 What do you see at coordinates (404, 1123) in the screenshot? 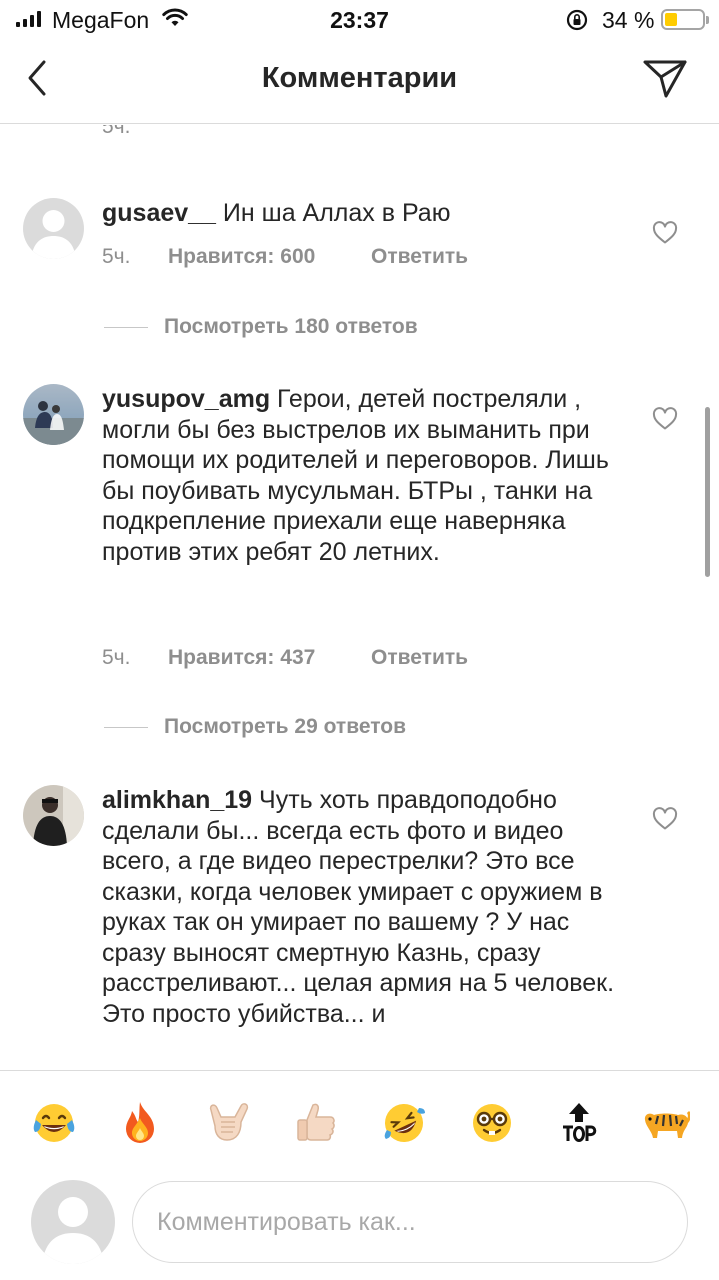
I see `emoji-rofl-icon` at bounding box center [404, 1123].